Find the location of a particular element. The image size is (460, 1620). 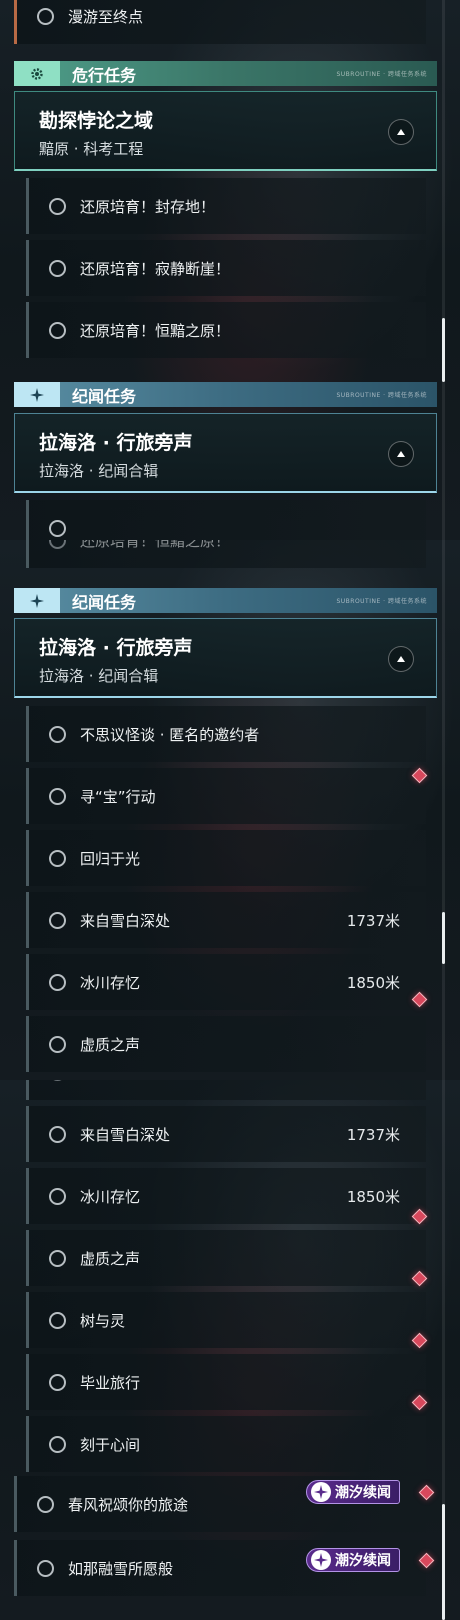

quest-item-title: 春风祝颂你的旅途 is located at coordinates (128, 1504).